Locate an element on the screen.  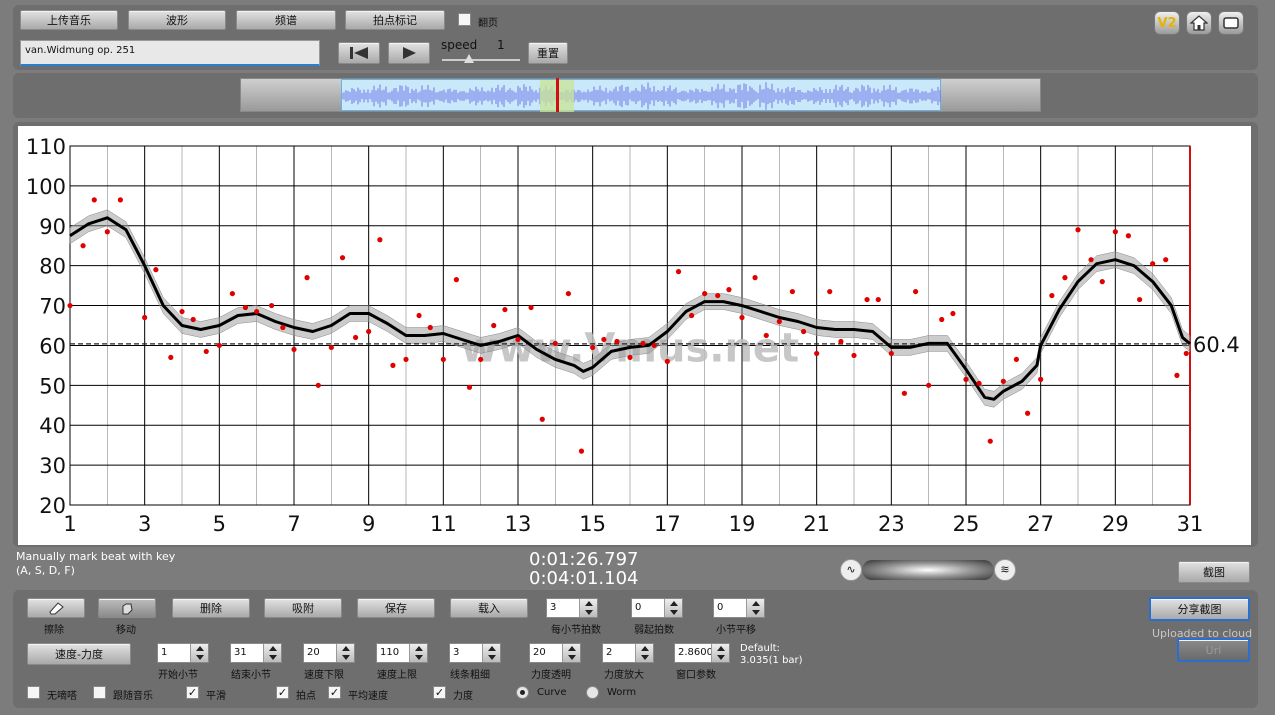
playhead is located at coordinates (557, 95).